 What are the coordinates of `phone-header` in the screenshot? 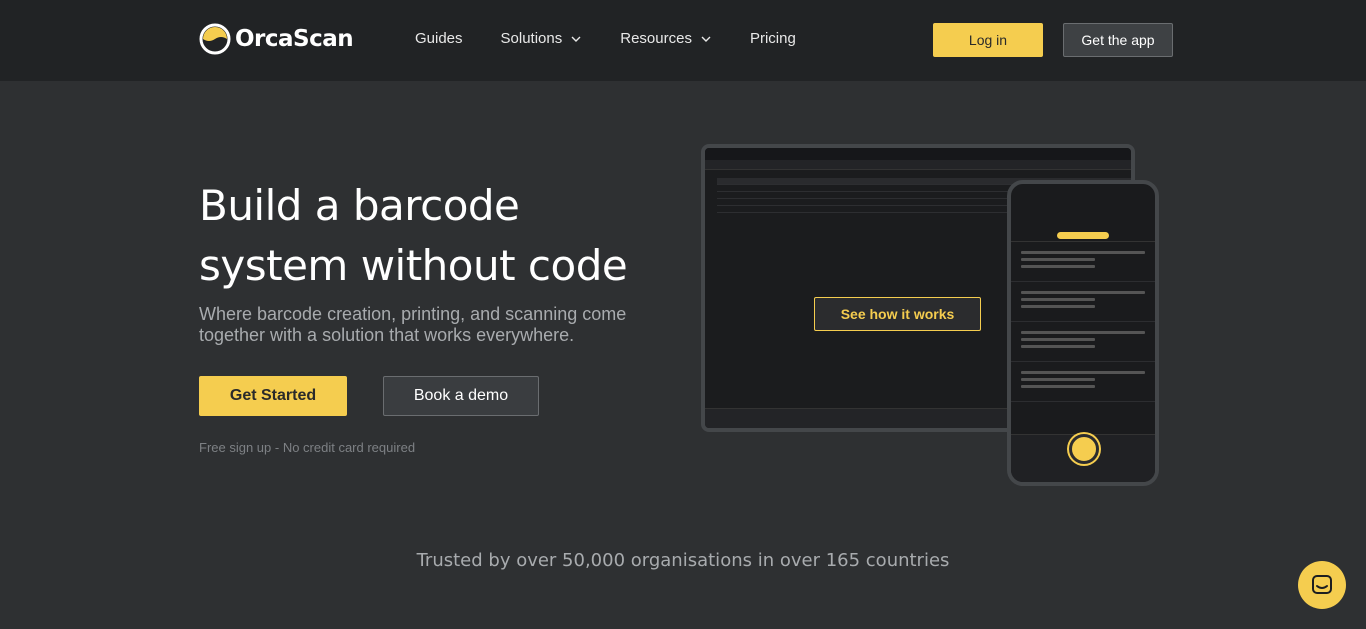 It's located at (1083, 213).